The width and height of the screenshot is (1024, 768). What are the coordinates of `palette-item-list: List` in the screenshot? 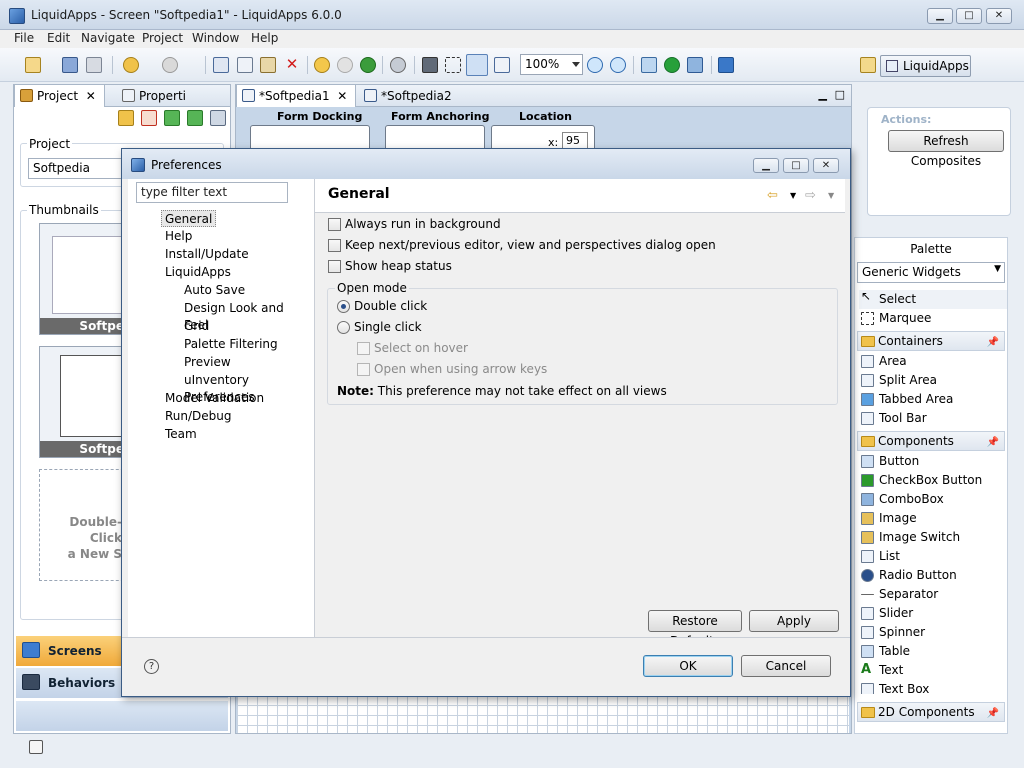 It's located at (933, 556).